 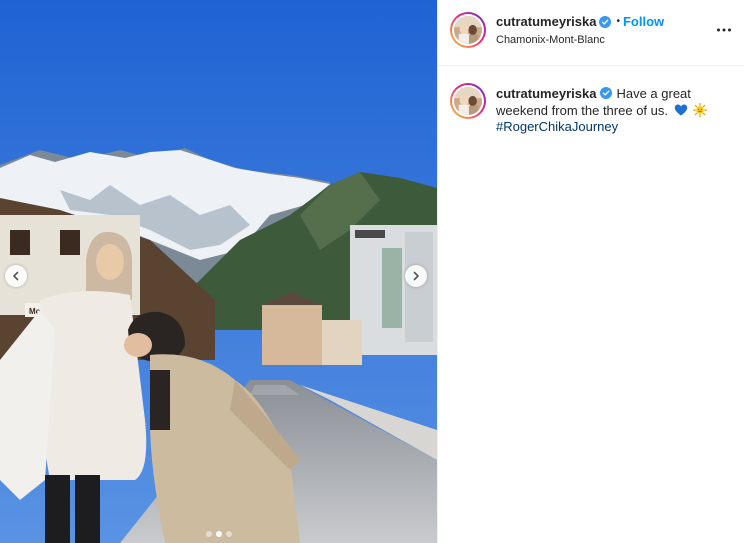 I want to click on caption-username-link: cutratumeyriska, so click(x=546, y=93).